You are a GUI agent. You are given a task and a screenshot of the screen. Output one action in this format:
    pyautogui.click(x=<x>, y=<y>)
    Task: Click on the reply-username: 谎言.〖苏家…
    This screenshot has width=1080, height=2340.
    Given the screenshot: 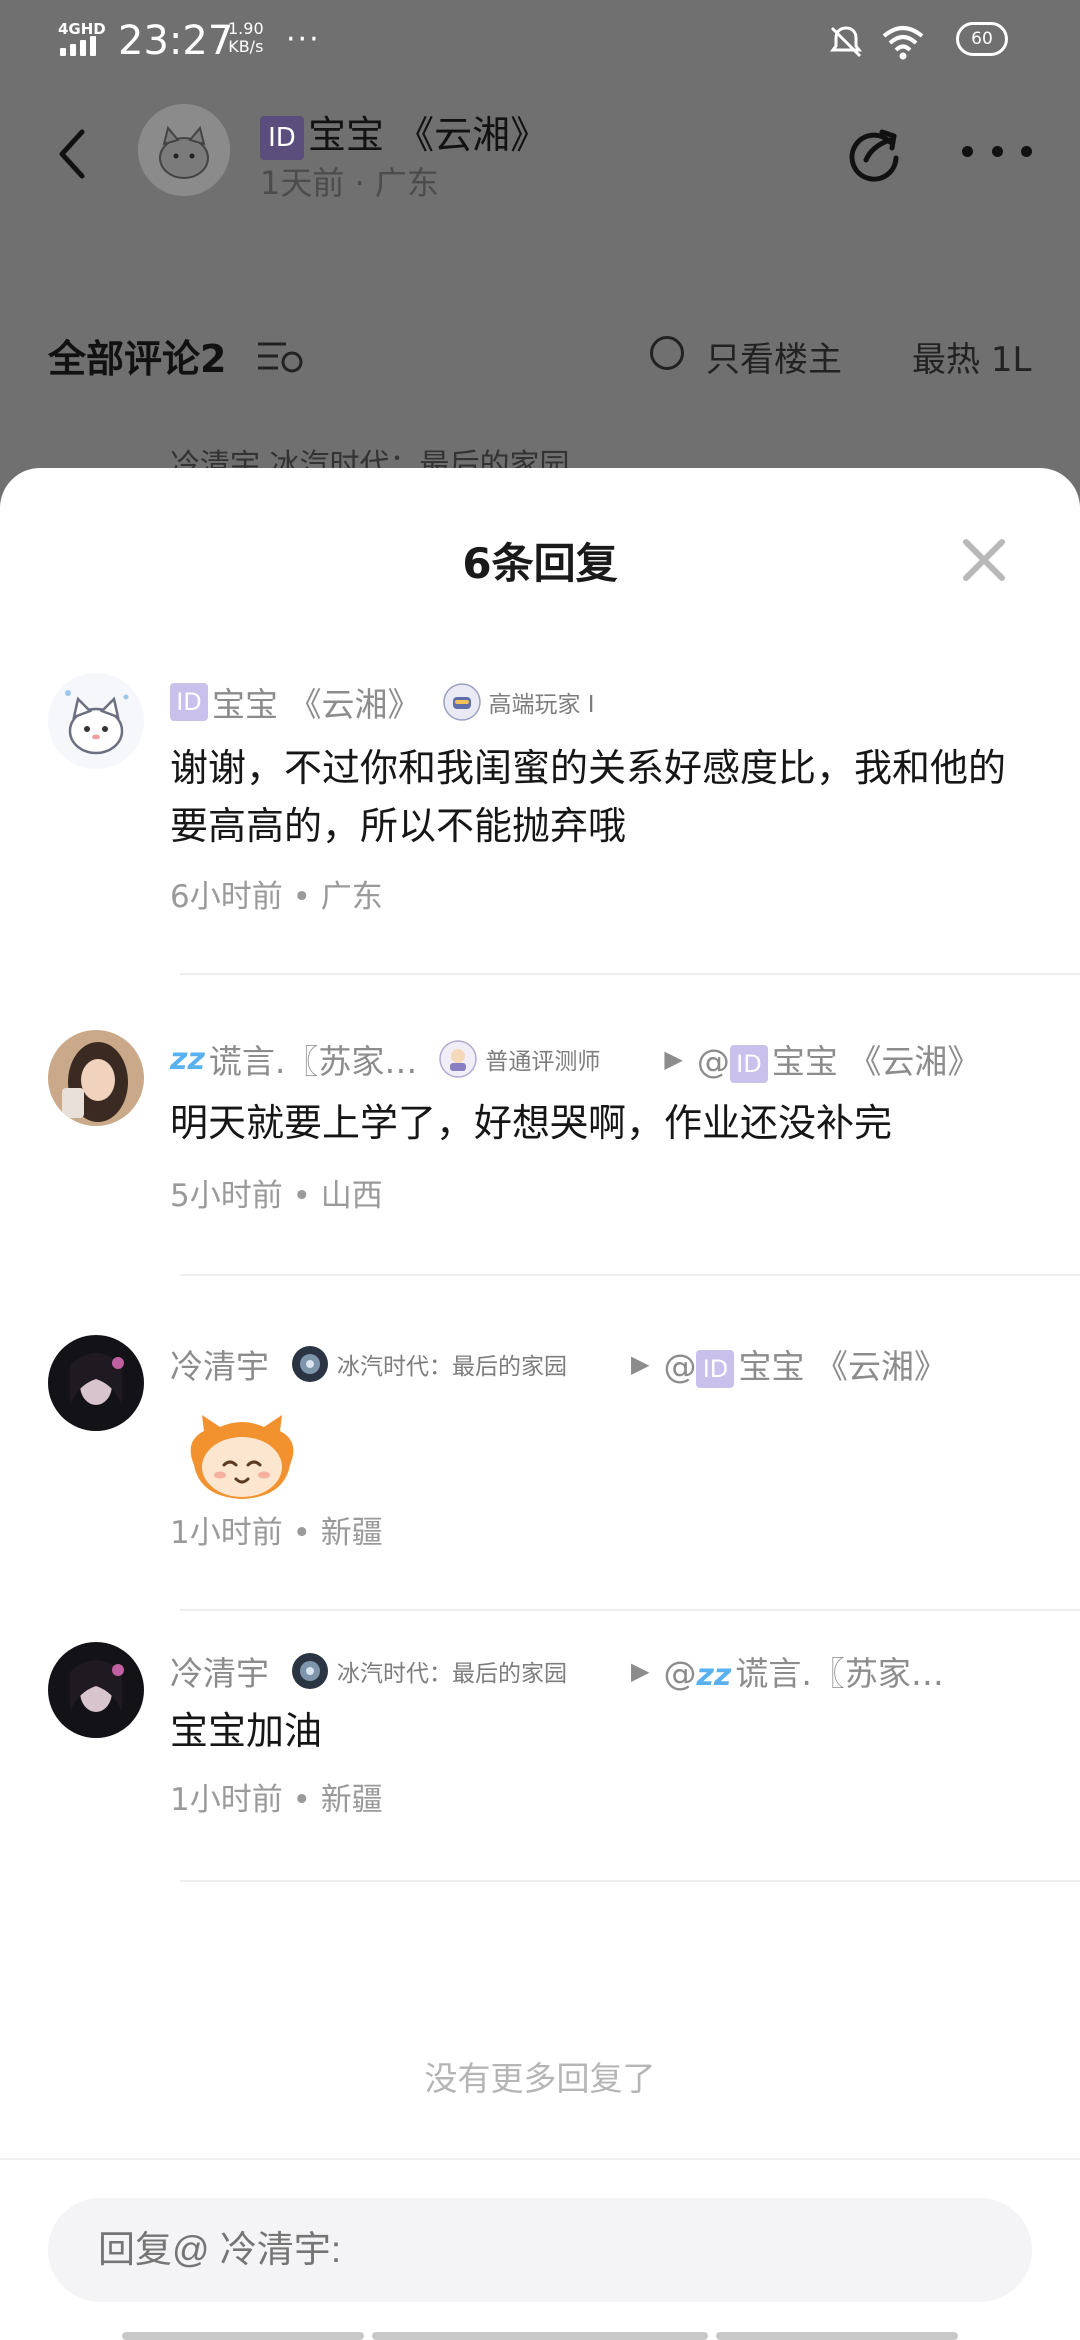 What is the action you would take?
    pyautogui.click(x=313, y=1059)
    